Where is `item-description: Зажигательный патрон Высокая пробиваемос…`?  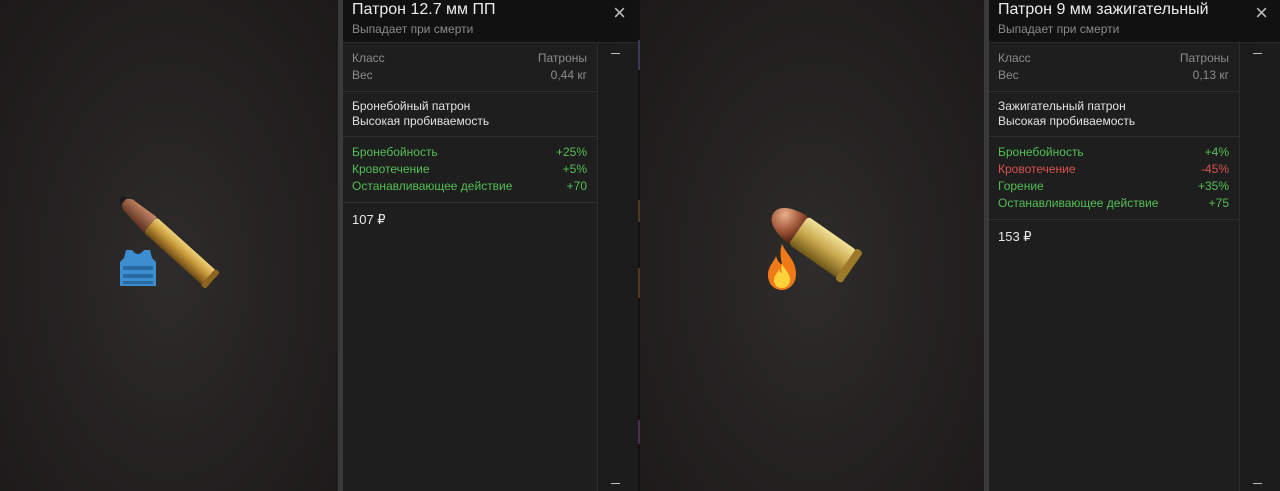 item-description: Зажигательный патрон Высокая пробиваемос… is located at coordinates (1114, 114).